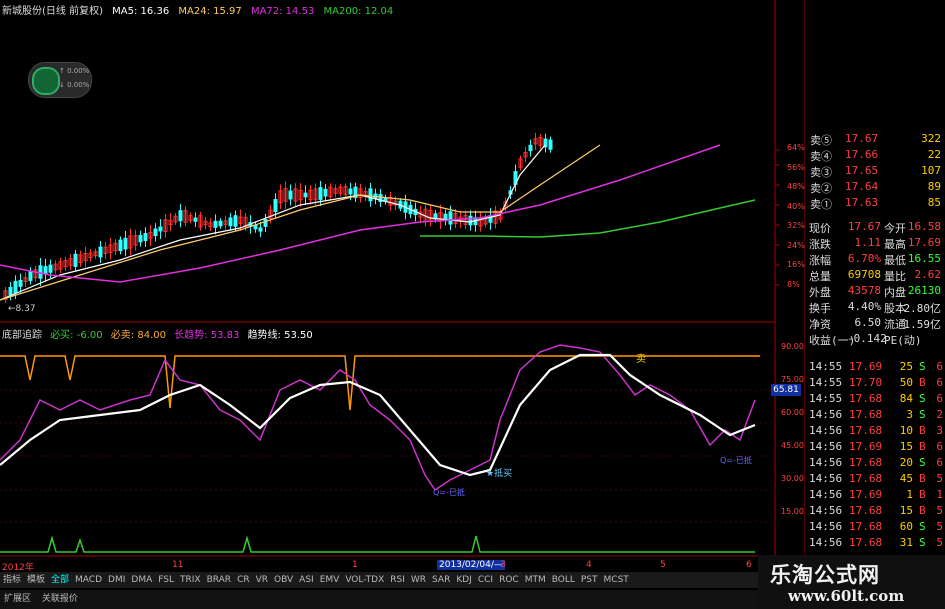 This screenshot has width=945, height=609. I want to click on tab-related-quote: 关联报价, so click(60, 599).